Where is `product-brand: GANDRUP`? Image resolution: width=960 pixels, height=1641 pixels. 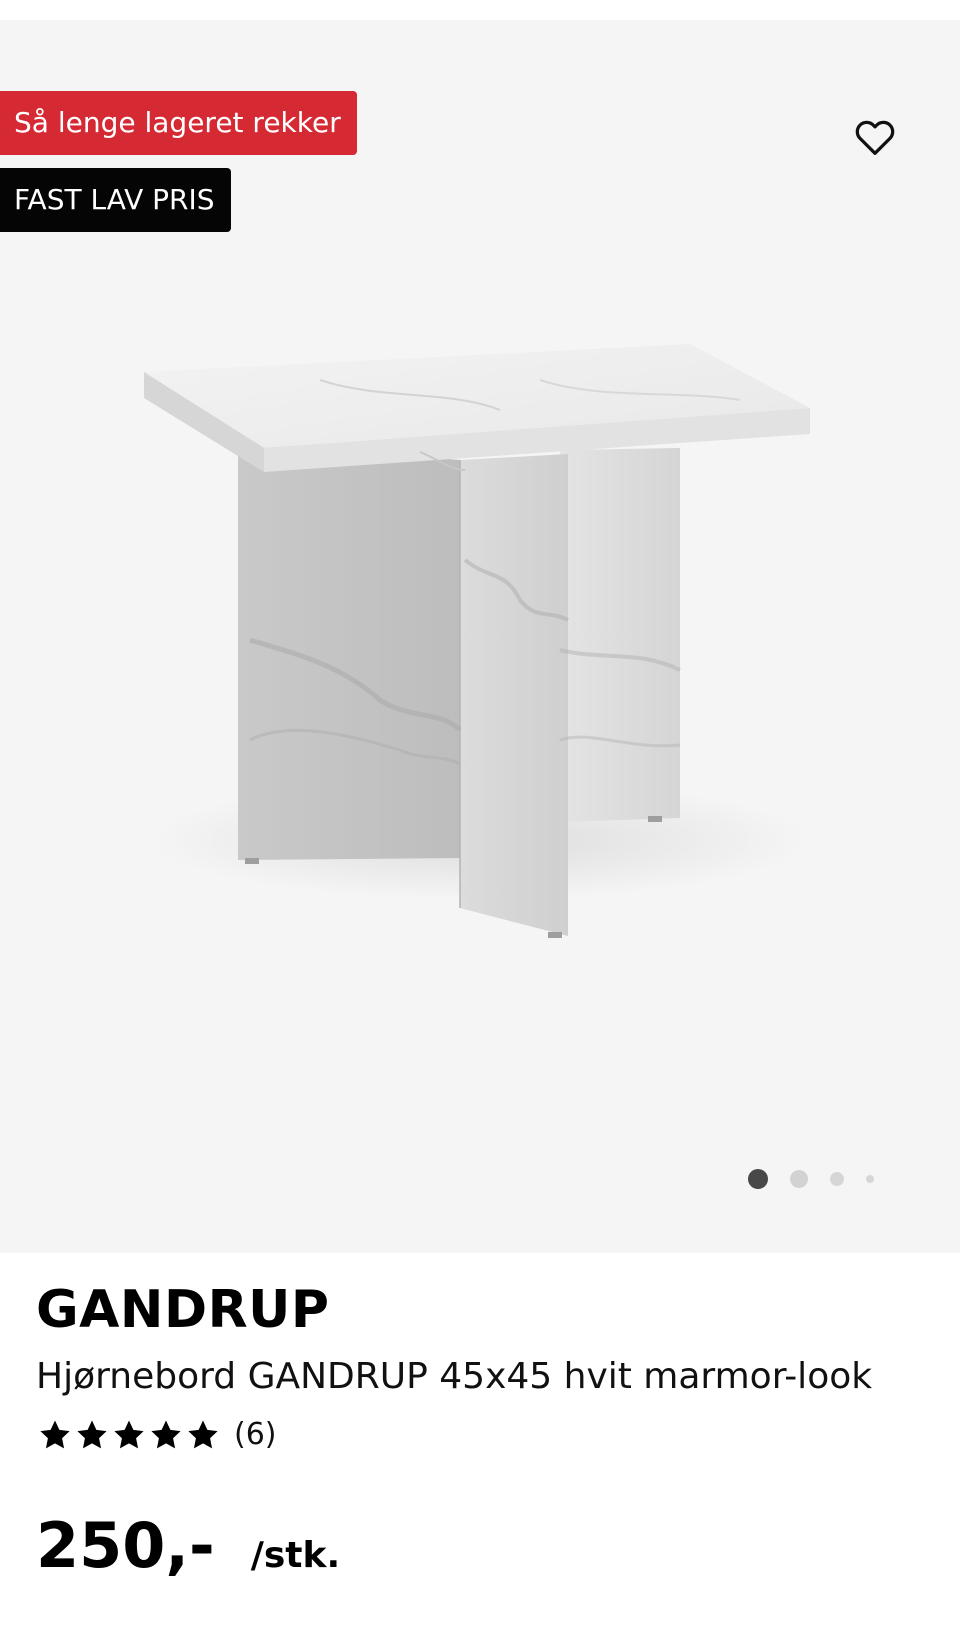 product-brand: GANDRUP is located at coordinates (183, 1310).